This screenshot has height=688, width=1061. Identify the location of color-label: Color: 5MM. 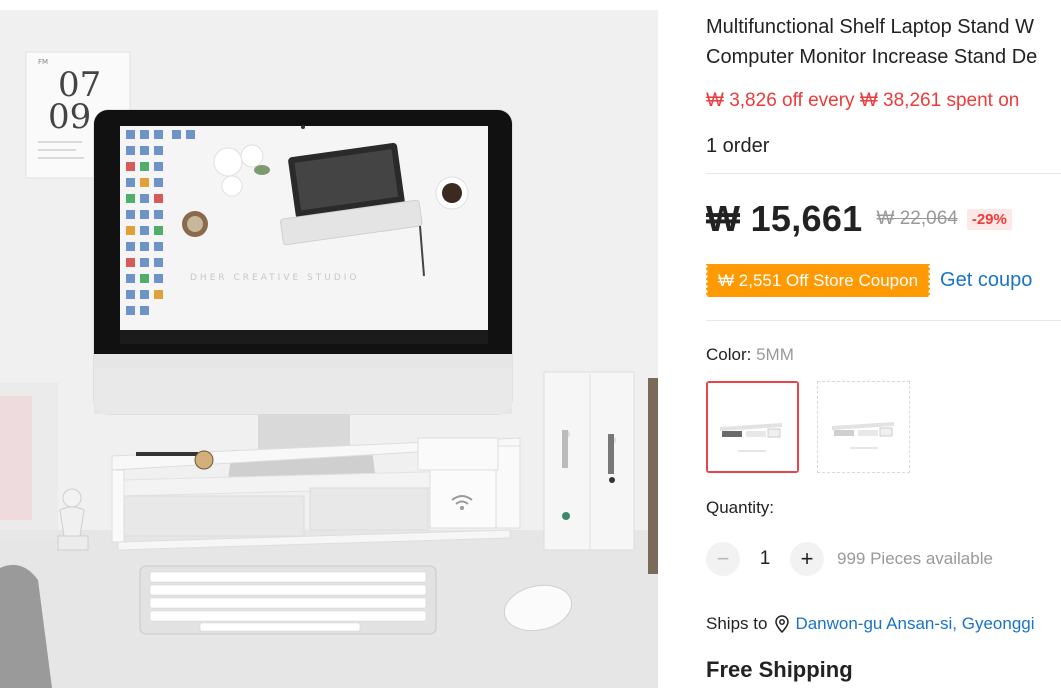
(750, 355).